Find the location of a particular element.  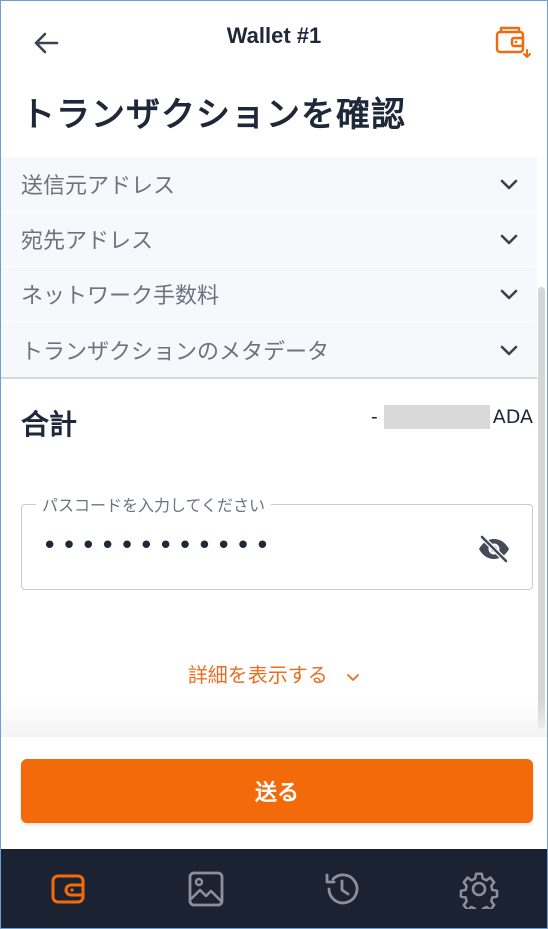

accordion-label: 送信元アドレス is located at coordinates (98, 186).